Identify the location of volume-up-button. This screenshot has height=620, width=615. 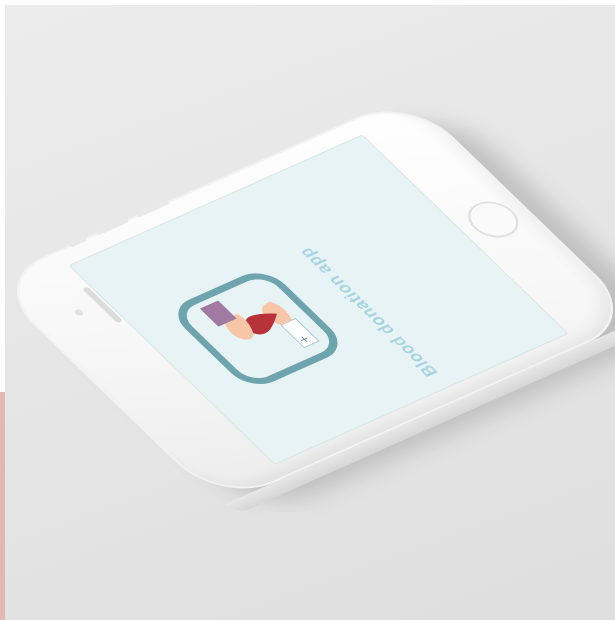
(112, 226).